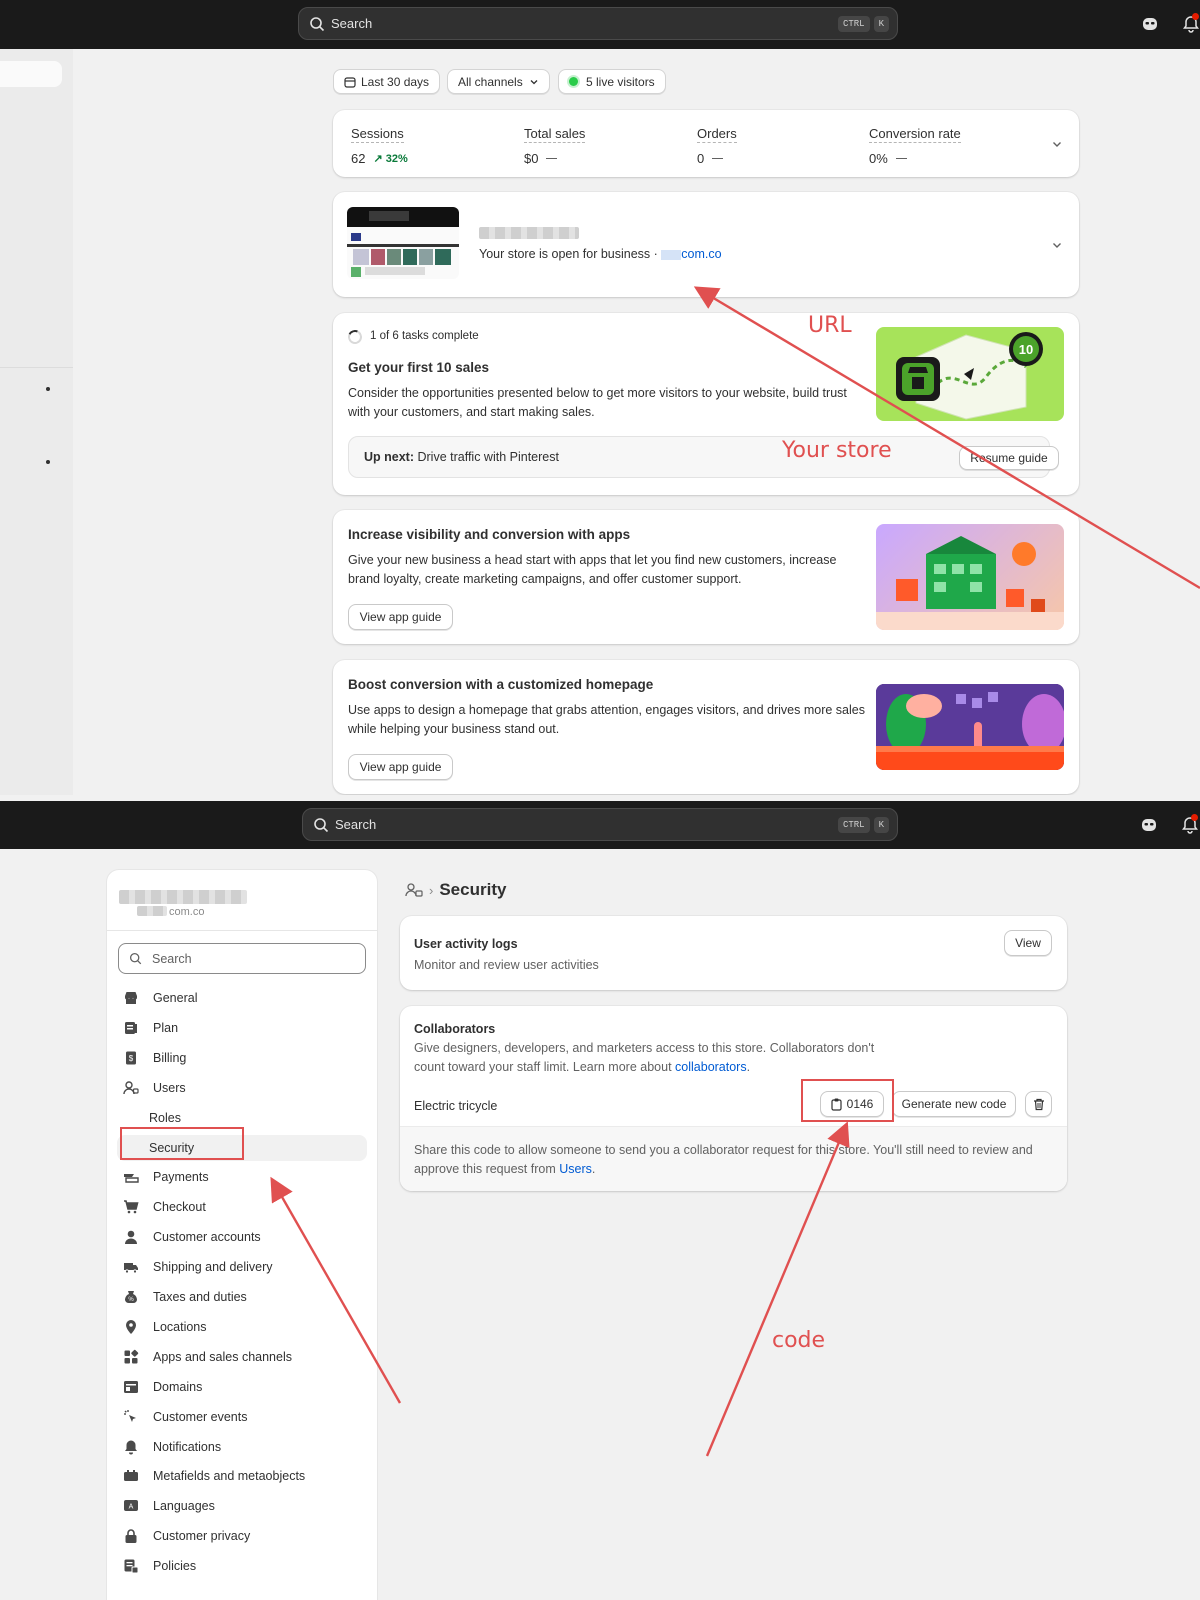  Describe the element at coordinates (183, 897) in the screenshot. I see `shop-name-blurred` at that location.